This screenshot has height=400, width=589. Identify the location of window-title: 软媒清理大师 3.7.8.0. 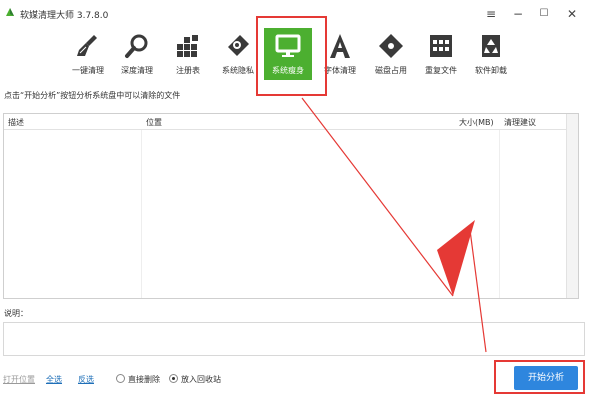
(64, 16).